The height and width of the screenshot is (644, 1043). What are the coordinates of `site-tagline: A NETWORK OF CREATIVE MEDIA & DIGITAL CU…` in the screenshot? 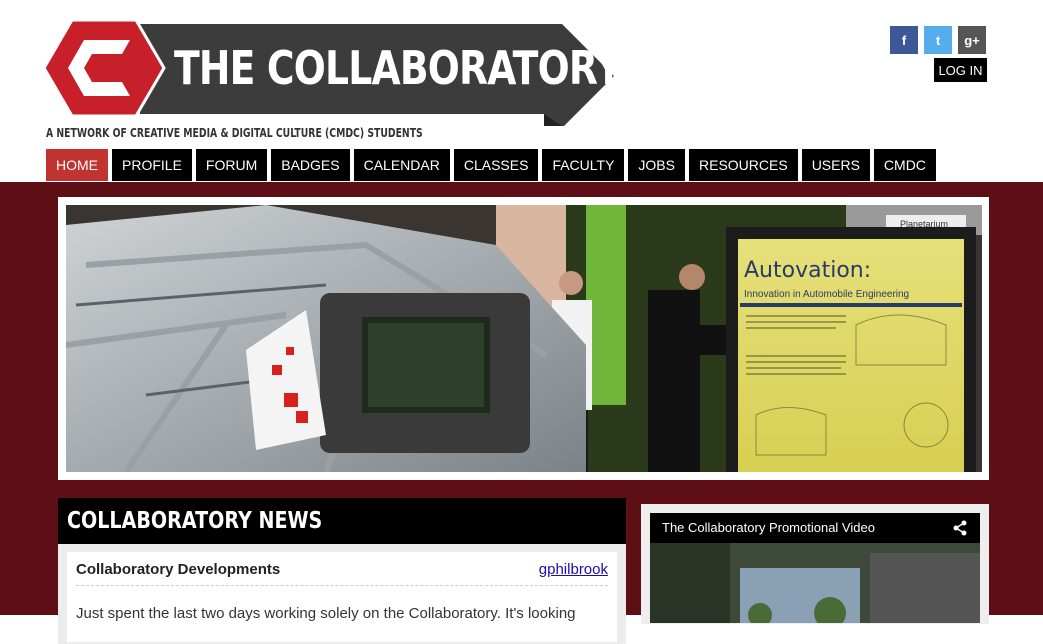 It's located at (234, 133).